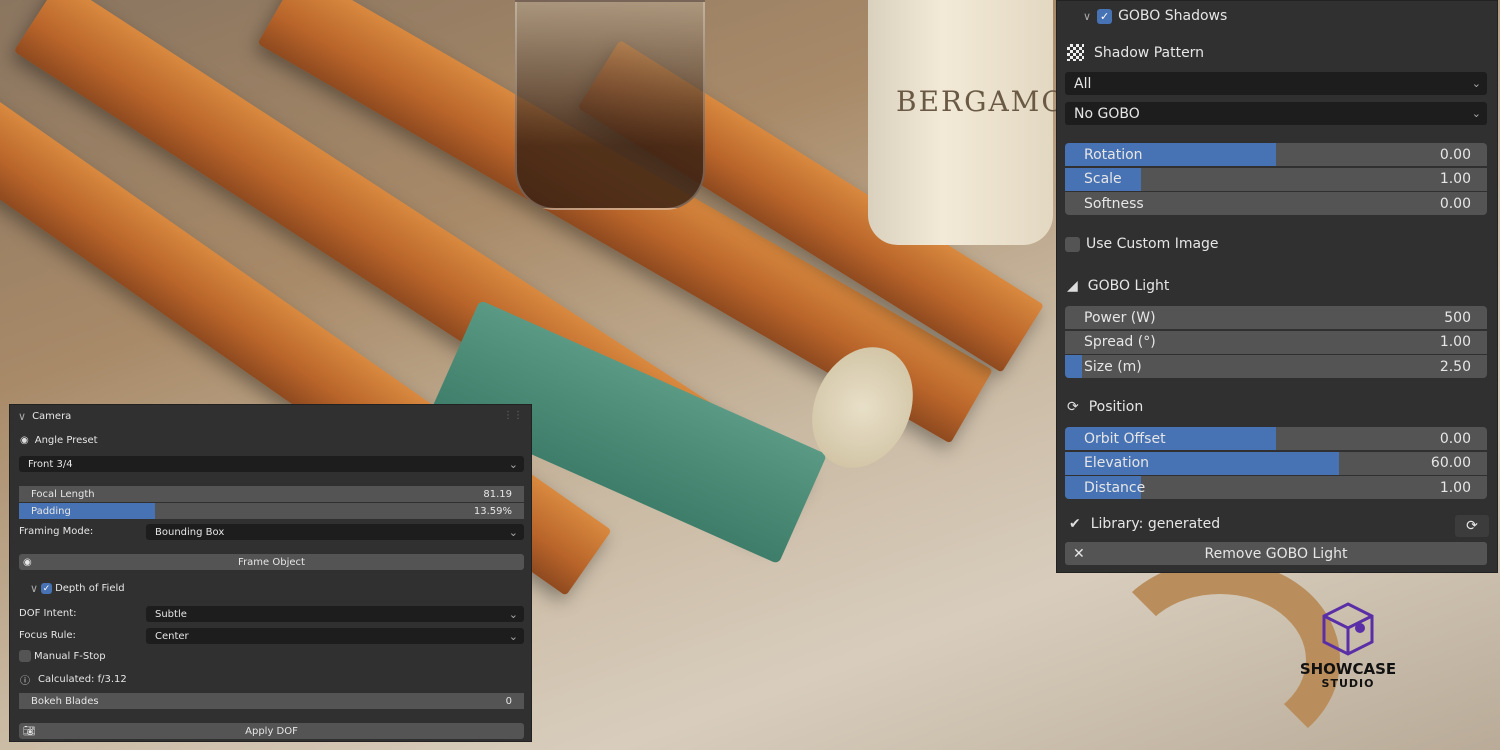  What do you see at coordinates (82, 679) in the screenshot?
I see `calculated-fstop: Calculated: f/3.12` at bounding box center [82, 679].